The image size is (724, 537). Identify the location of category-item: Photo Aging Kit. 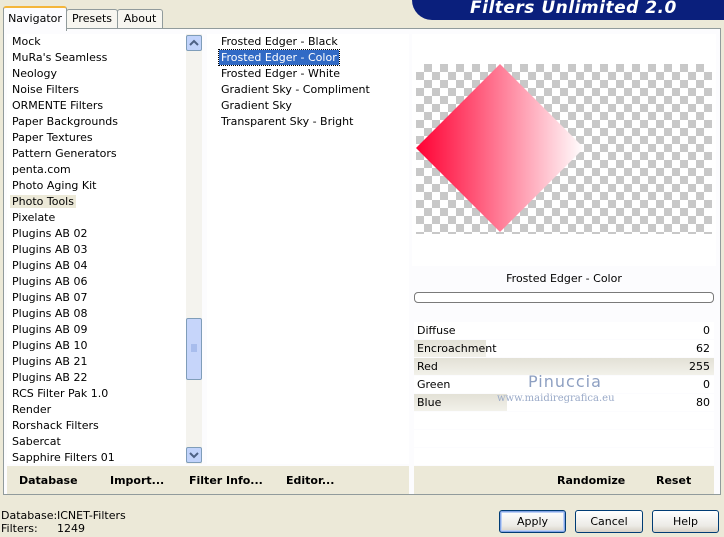
(54, 185).